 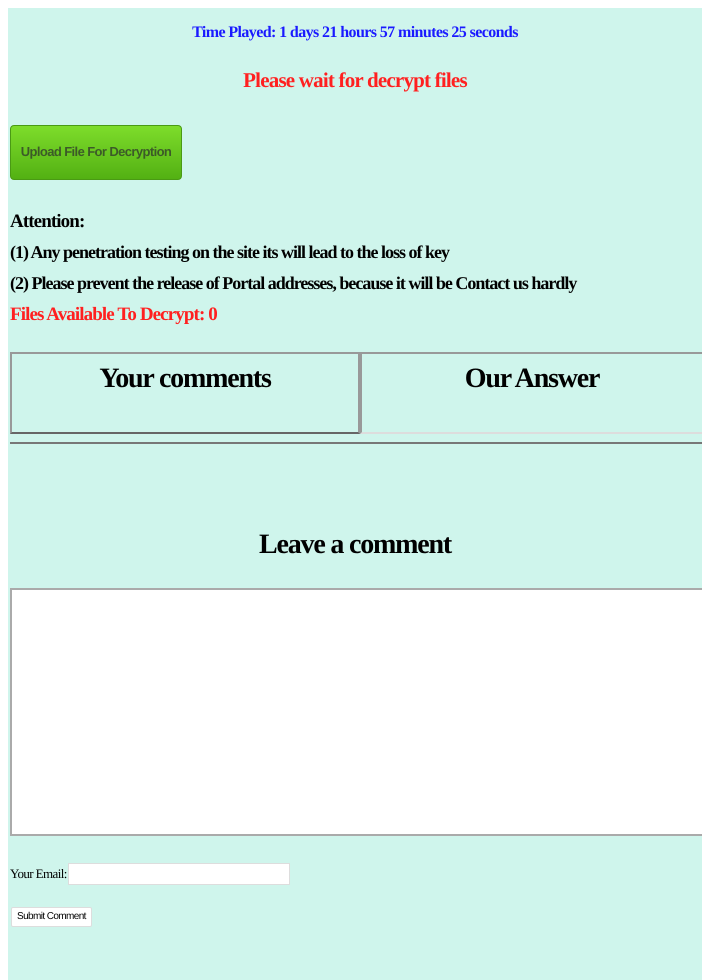 I want to click on email-label: Your Email:, so click(x=38, y=873).